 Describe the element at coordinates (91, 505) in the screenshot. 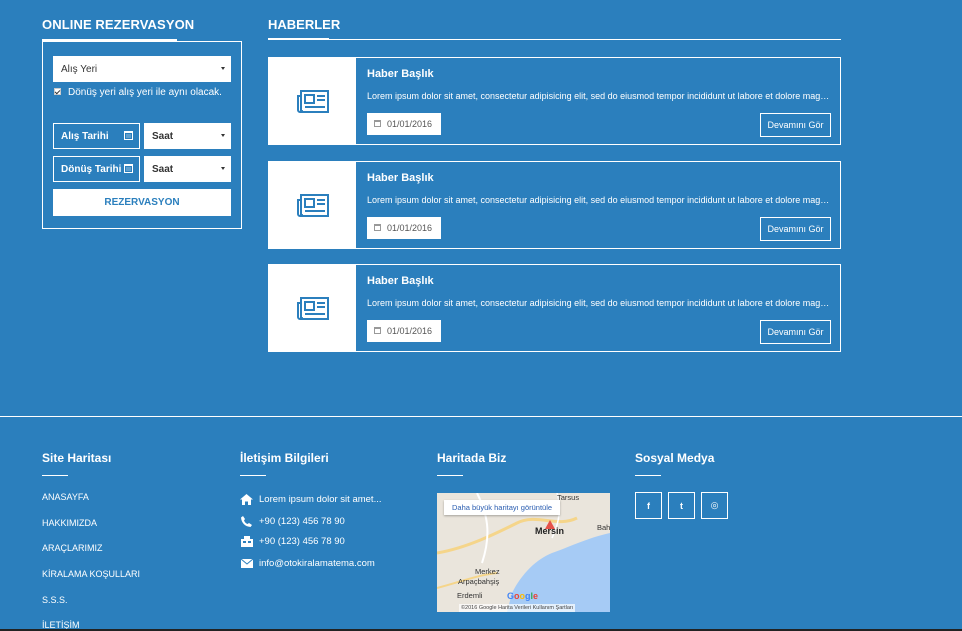

I see `sitemap-link: ANASAYFA` at that location.